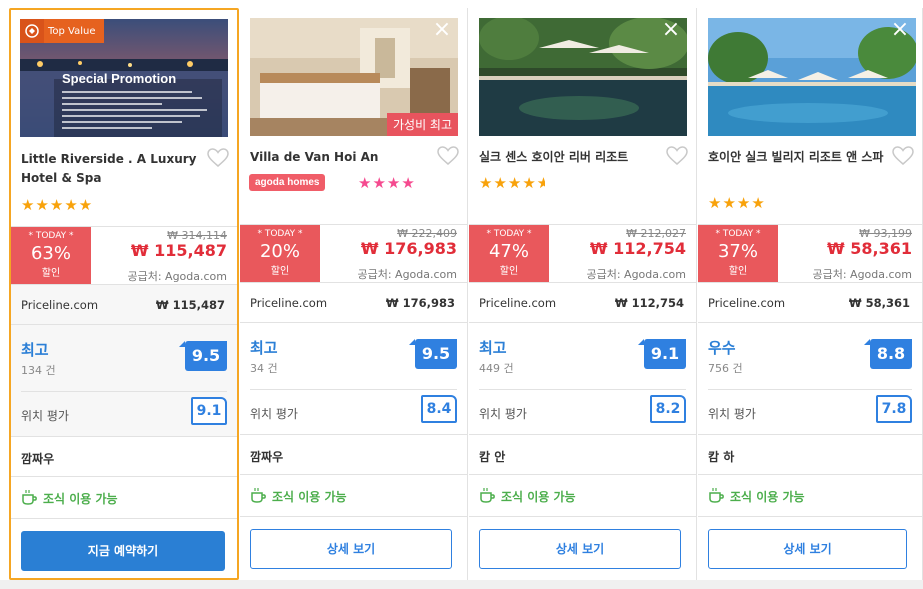 The image size is (923, 589). I want to click on star-rating: ★★★★, so click(387, 183).